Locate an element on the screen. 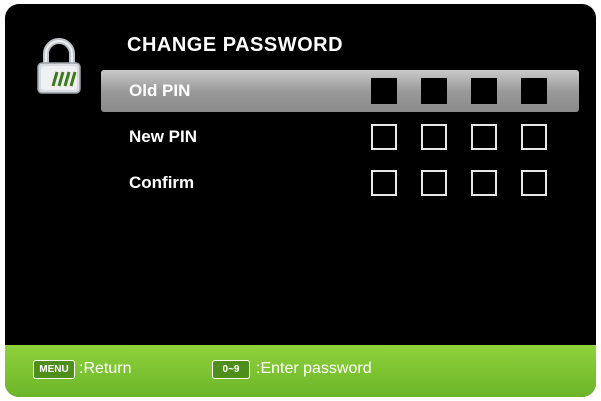  enter-password-hint: :Enter password is located at coordinates (314, 368).